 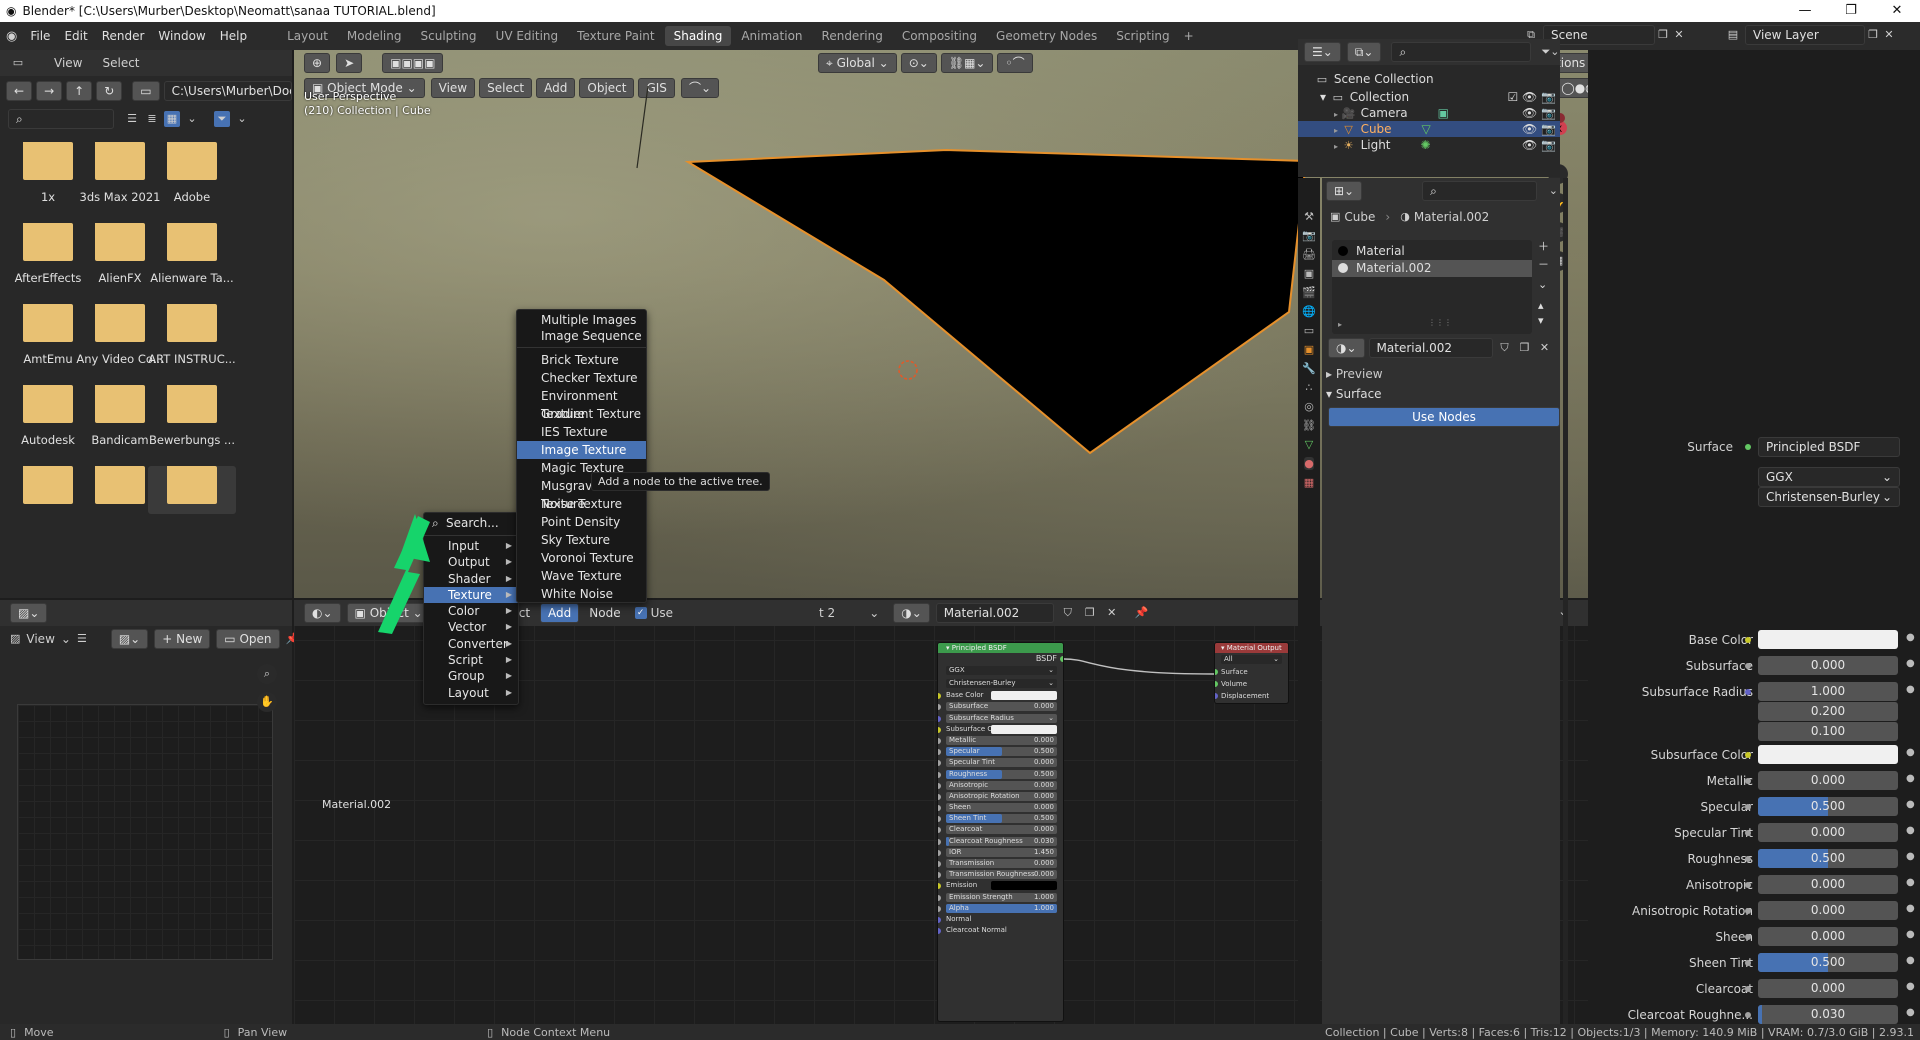 What do you see at coordinates (1426, 129) in the screenshot?
I see `data-icon: ▽` at bounding box center [1426, 129].